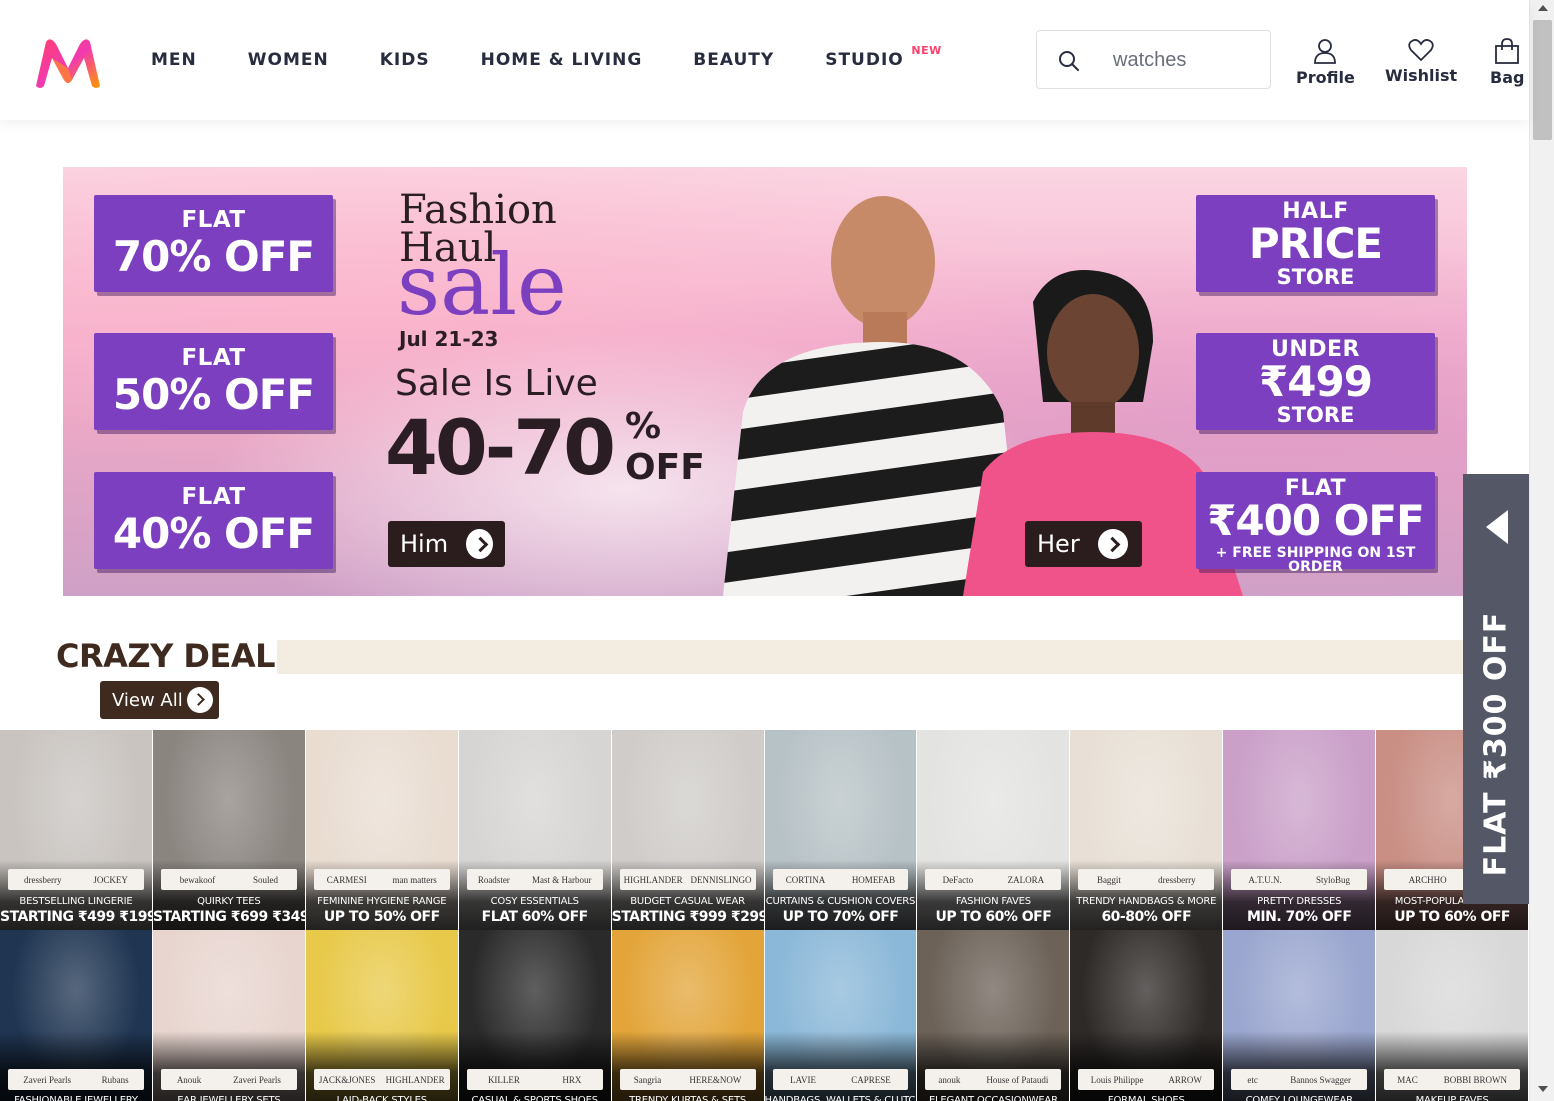  What do you see at coordinates (229, 1015) in the screenshot?
I see `deal-tile: Anouk Zaveri Pearls EAR JEWELLERY SETS` at bounding box center [229, 1015].